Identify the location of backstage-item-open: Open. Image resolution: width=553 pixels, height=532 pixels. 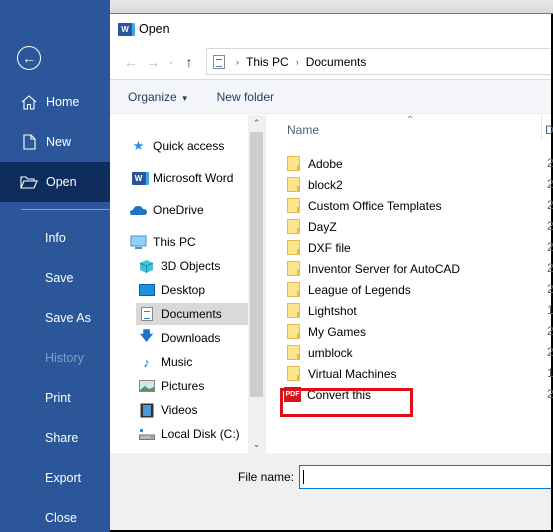
(55, 182).